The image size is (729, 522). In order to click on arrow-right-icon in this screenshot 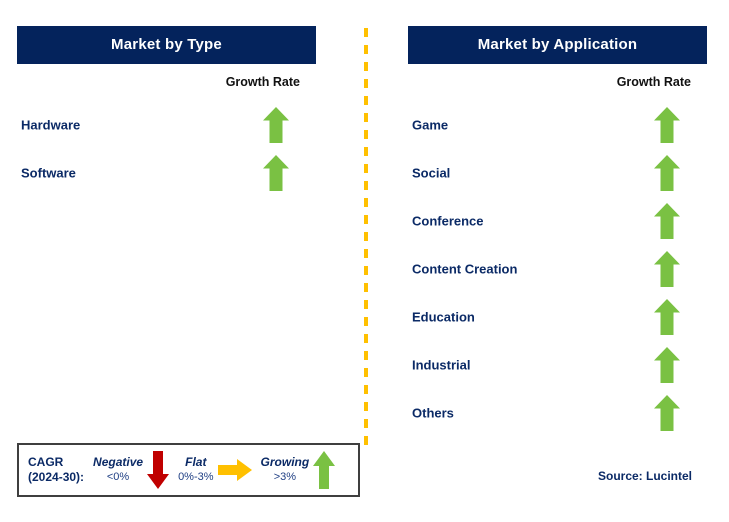, I will do `click(234, 470)`.